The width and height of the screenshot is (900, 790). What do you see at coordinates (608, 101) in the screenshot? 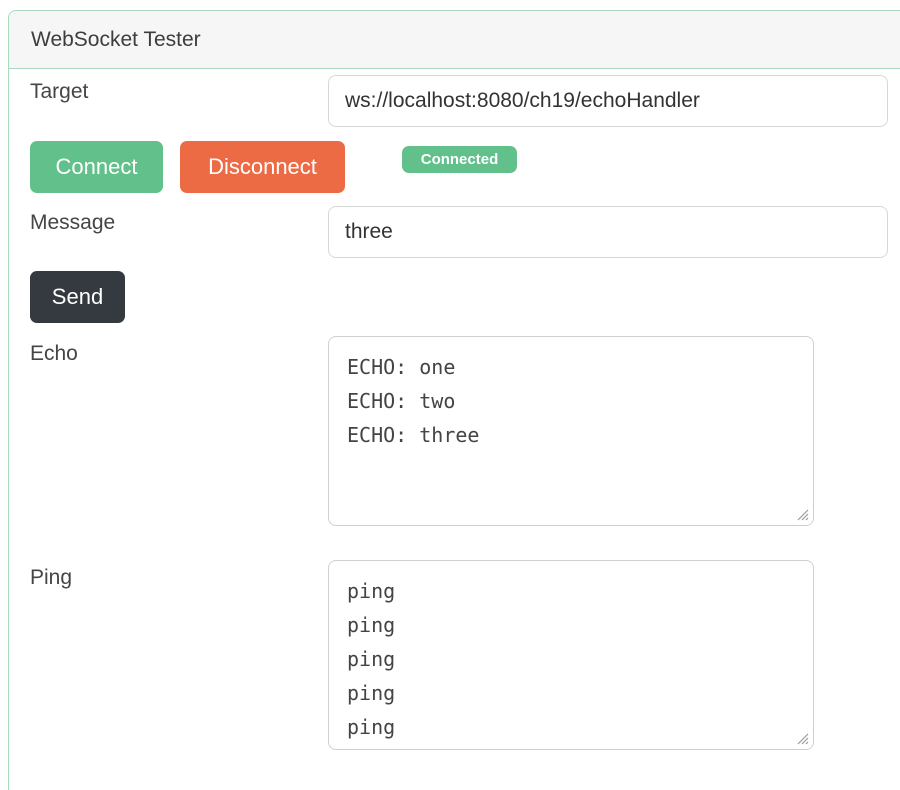
I see `target-url-input` at bounding box center [608, 101].